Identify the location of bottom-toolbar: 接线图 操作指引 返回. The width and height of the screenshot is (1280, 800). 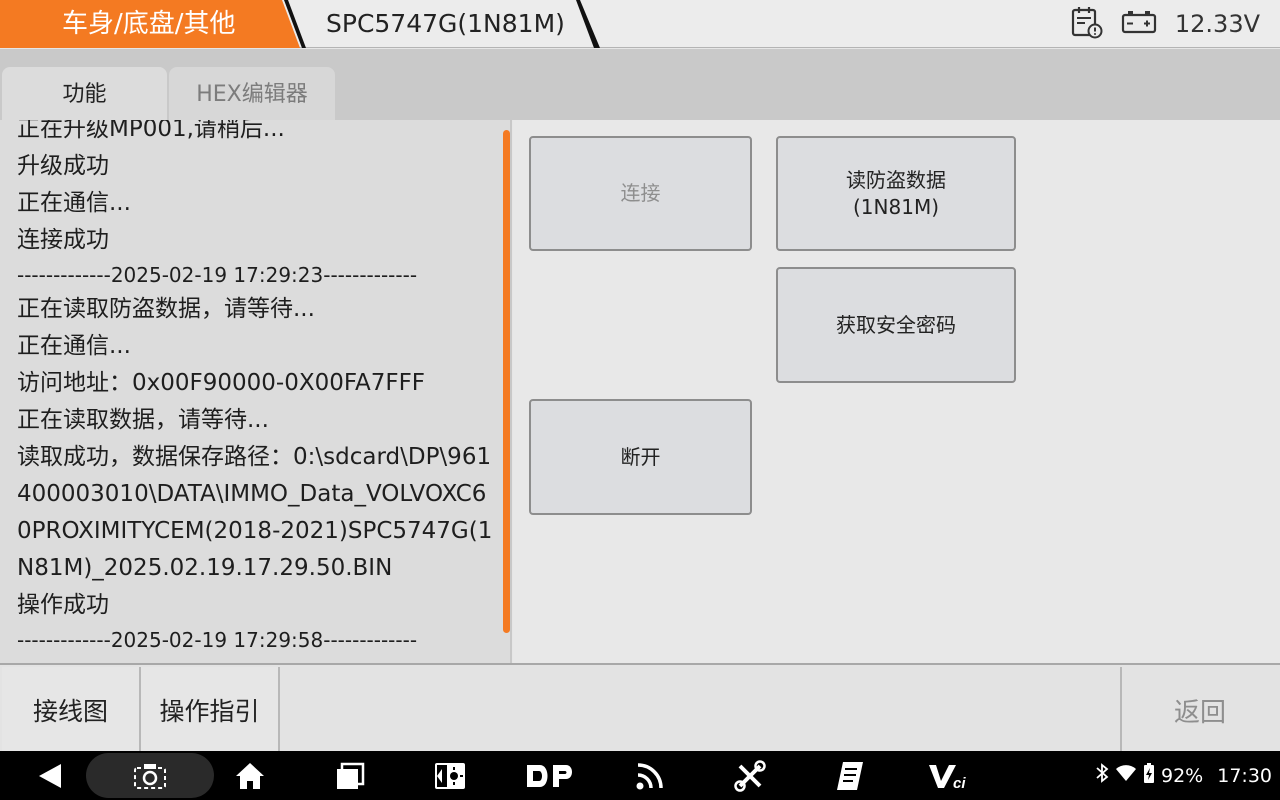
(640, 708).